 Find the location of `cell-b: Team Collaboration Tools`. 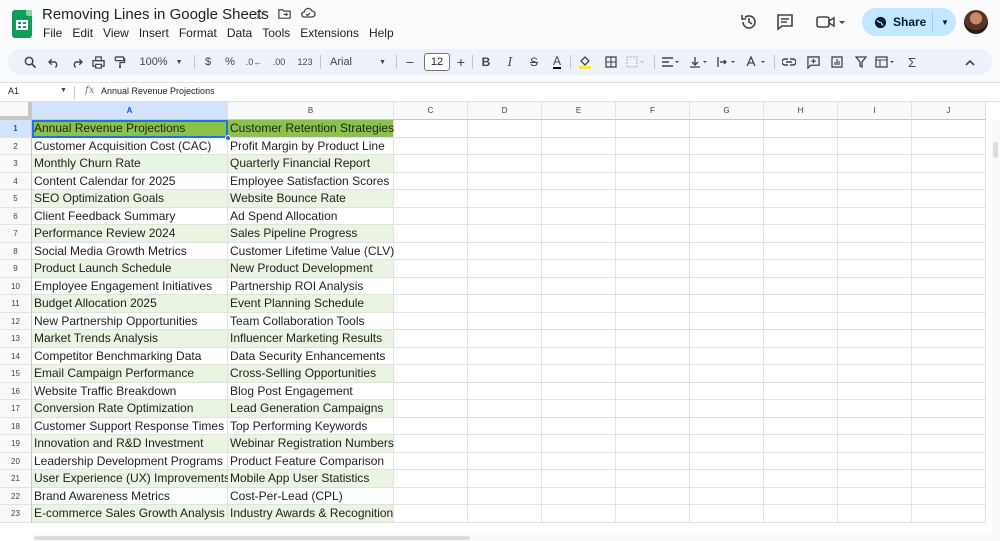

cell-b: Team Collaboration Tools is located at coordinates (311, 321).